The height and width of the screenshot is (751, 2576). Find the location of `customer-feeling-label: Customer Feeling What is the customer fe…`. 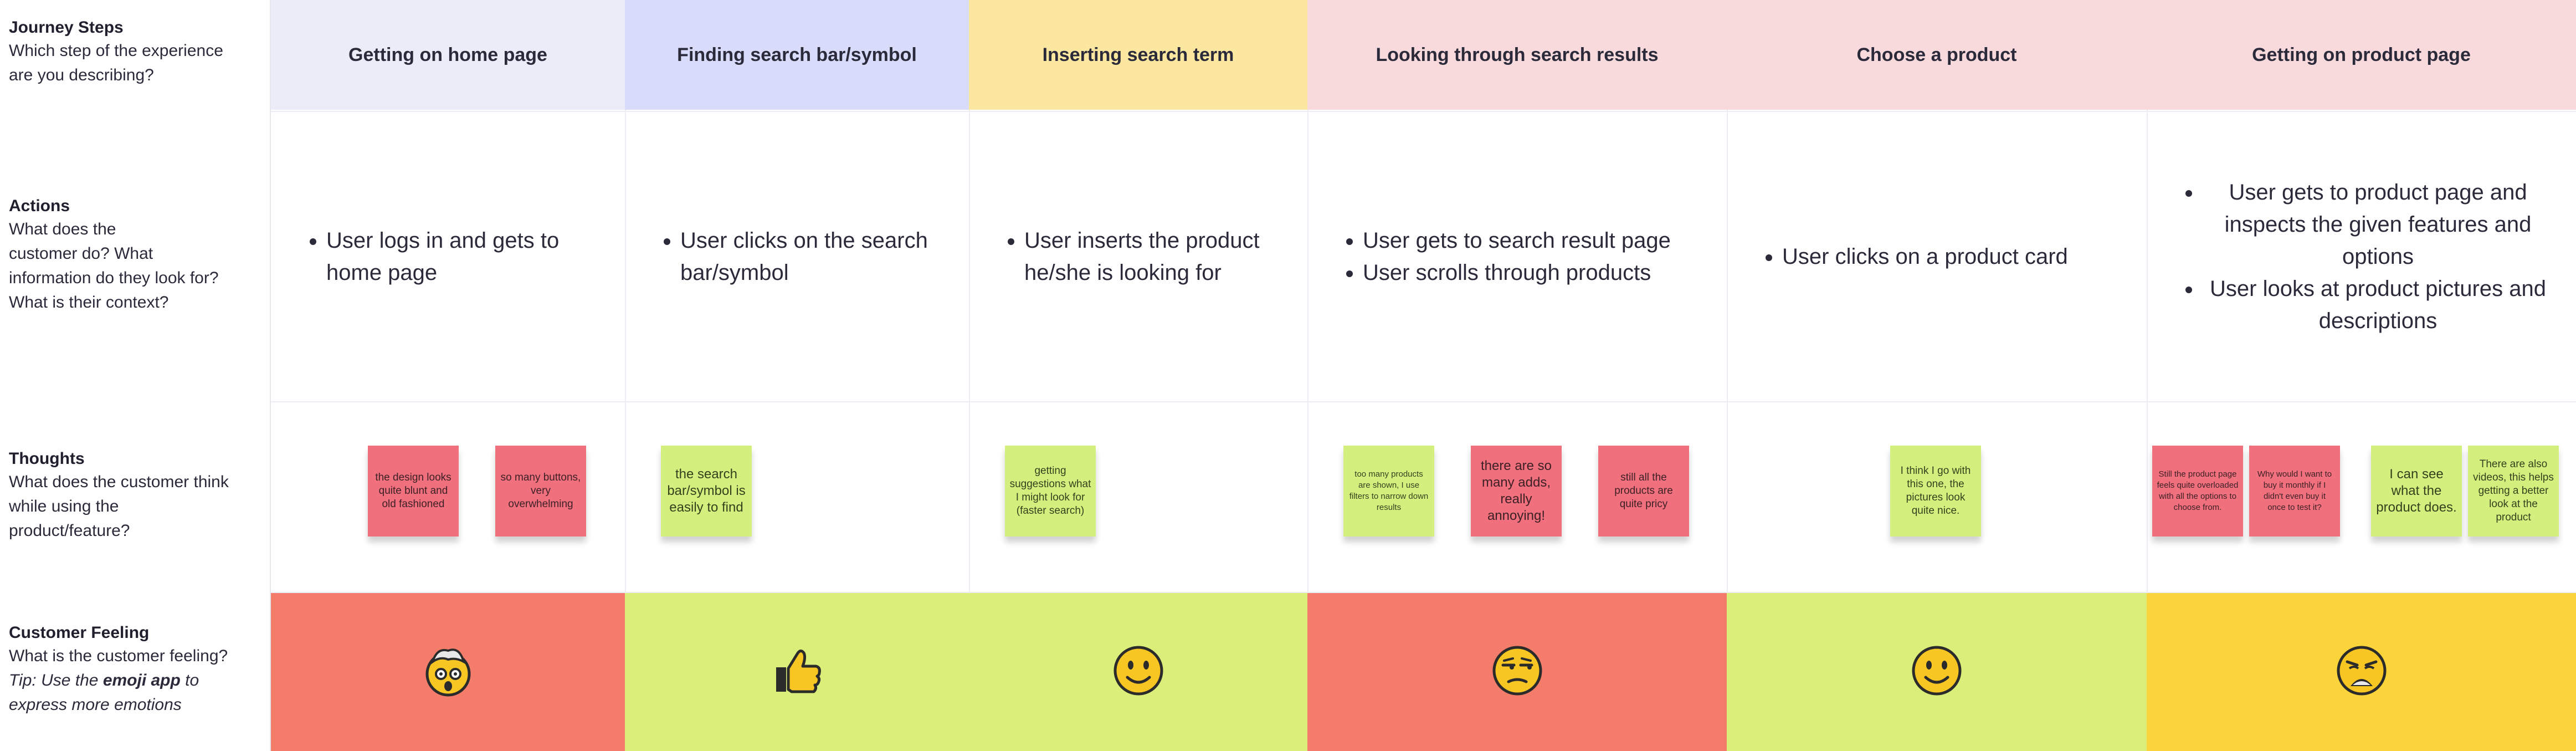

customer-feeling-label: Customer Feeling What is the customer fe… is located at coordinates (135, 670).